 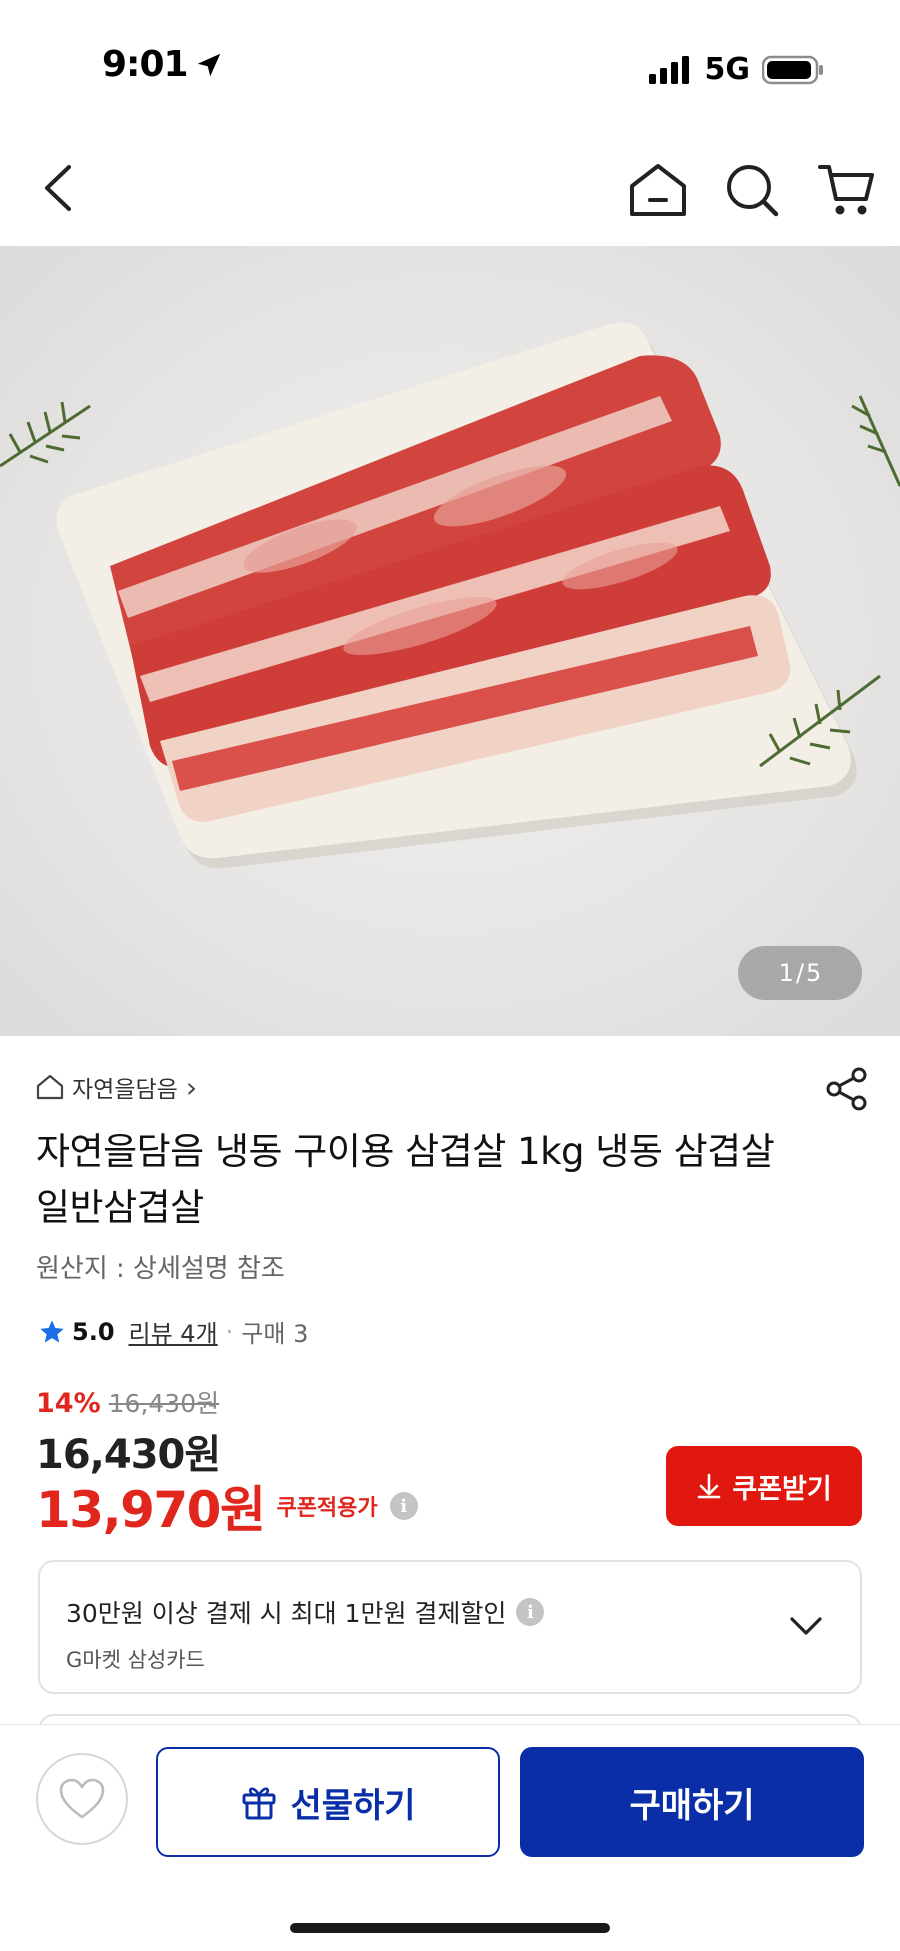 I want to click on network-type: 5G, so click(x=727, y=69).